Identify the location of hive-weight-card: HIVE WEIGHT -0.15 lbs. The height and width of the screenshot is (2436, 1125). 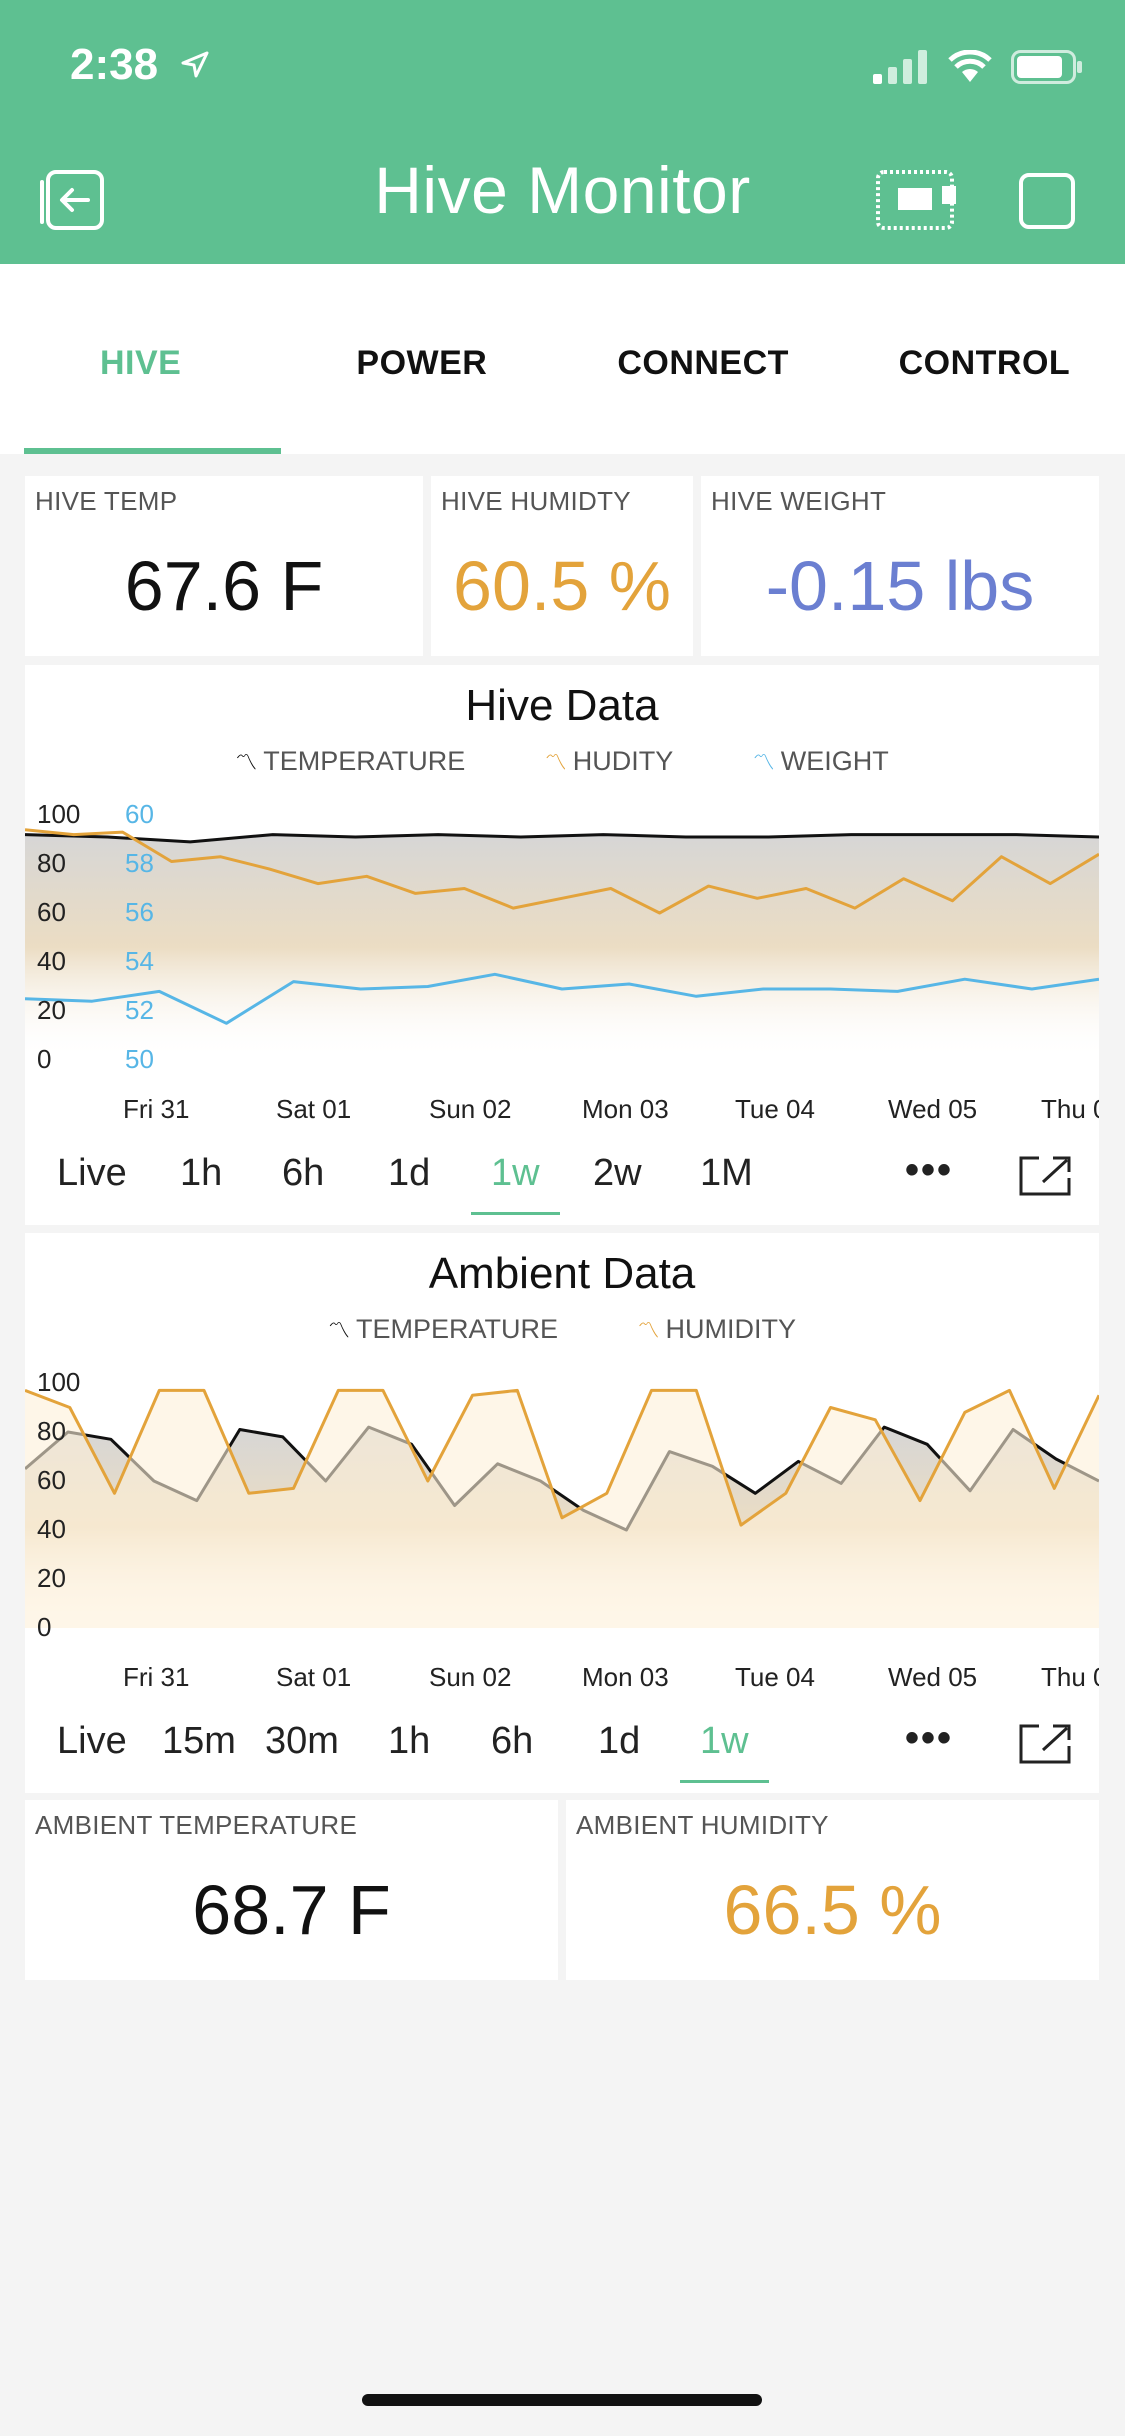
(900, 566).